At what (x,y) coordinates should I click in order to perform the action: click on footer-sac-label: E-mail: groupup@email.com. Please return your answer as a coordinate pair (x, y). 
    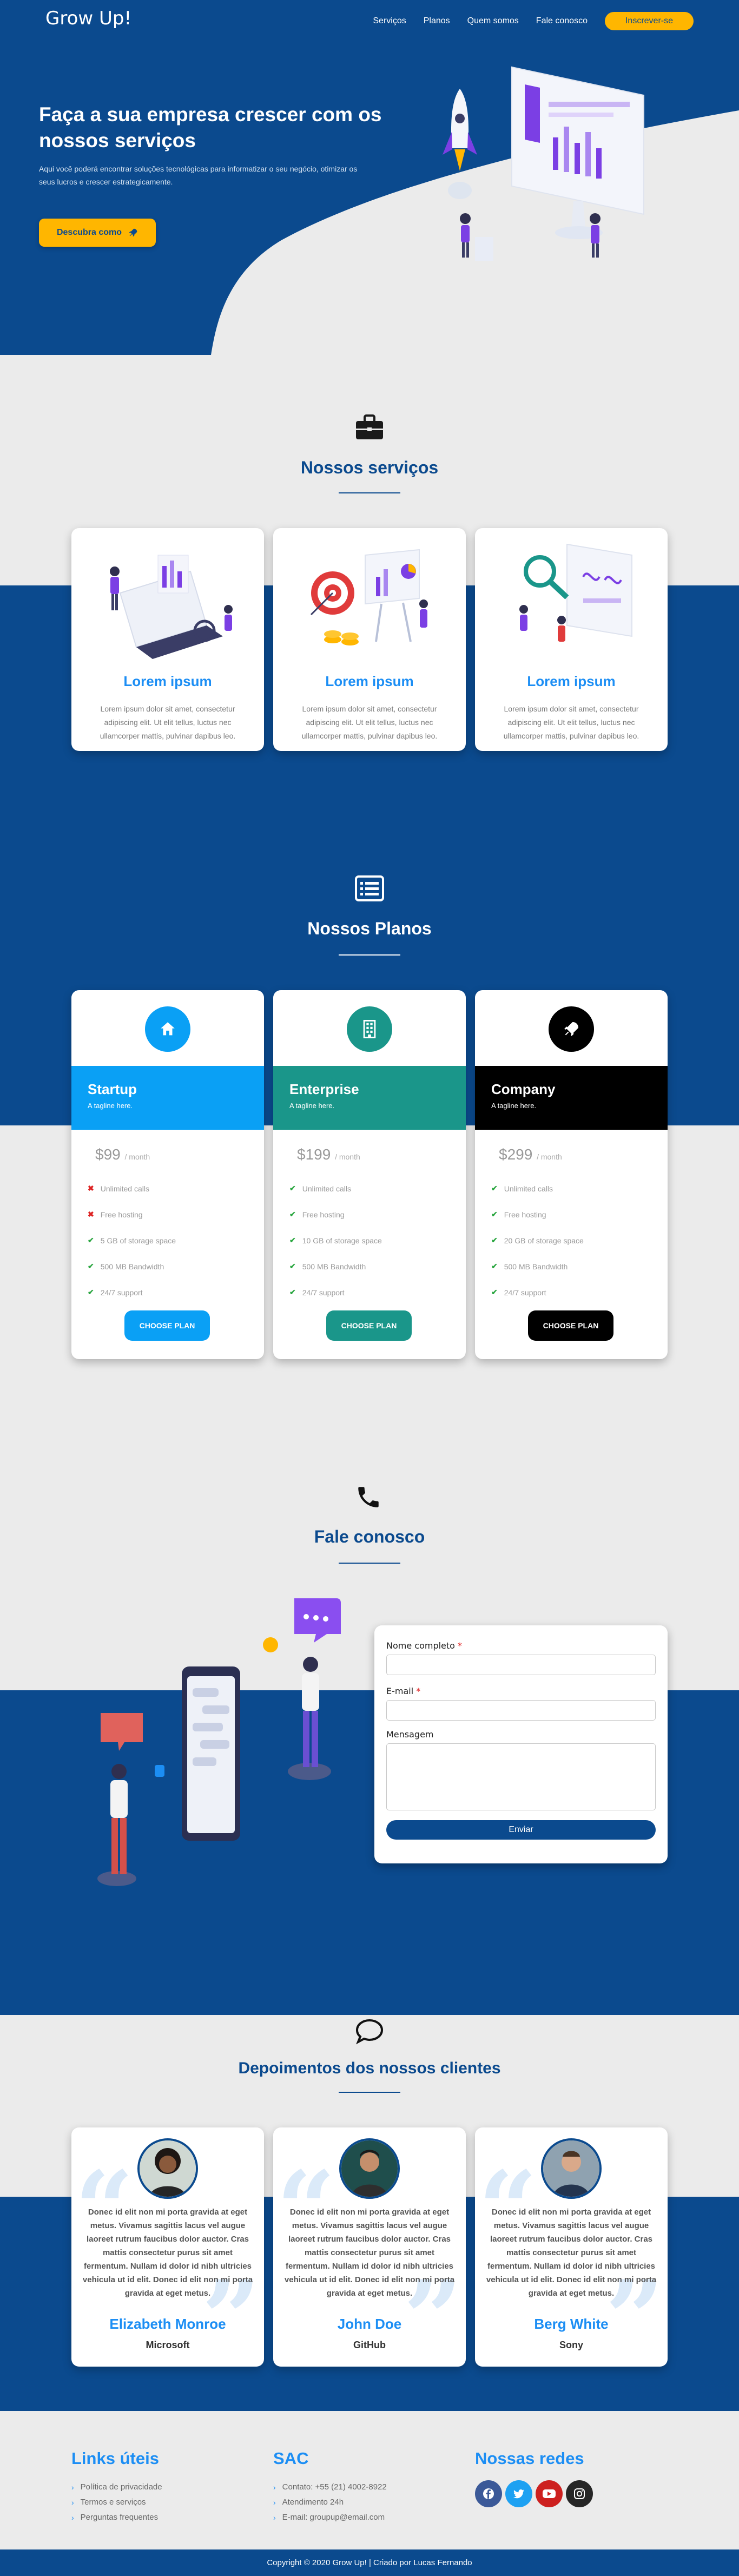
    Looking at the image, I should click on (334, 2517).